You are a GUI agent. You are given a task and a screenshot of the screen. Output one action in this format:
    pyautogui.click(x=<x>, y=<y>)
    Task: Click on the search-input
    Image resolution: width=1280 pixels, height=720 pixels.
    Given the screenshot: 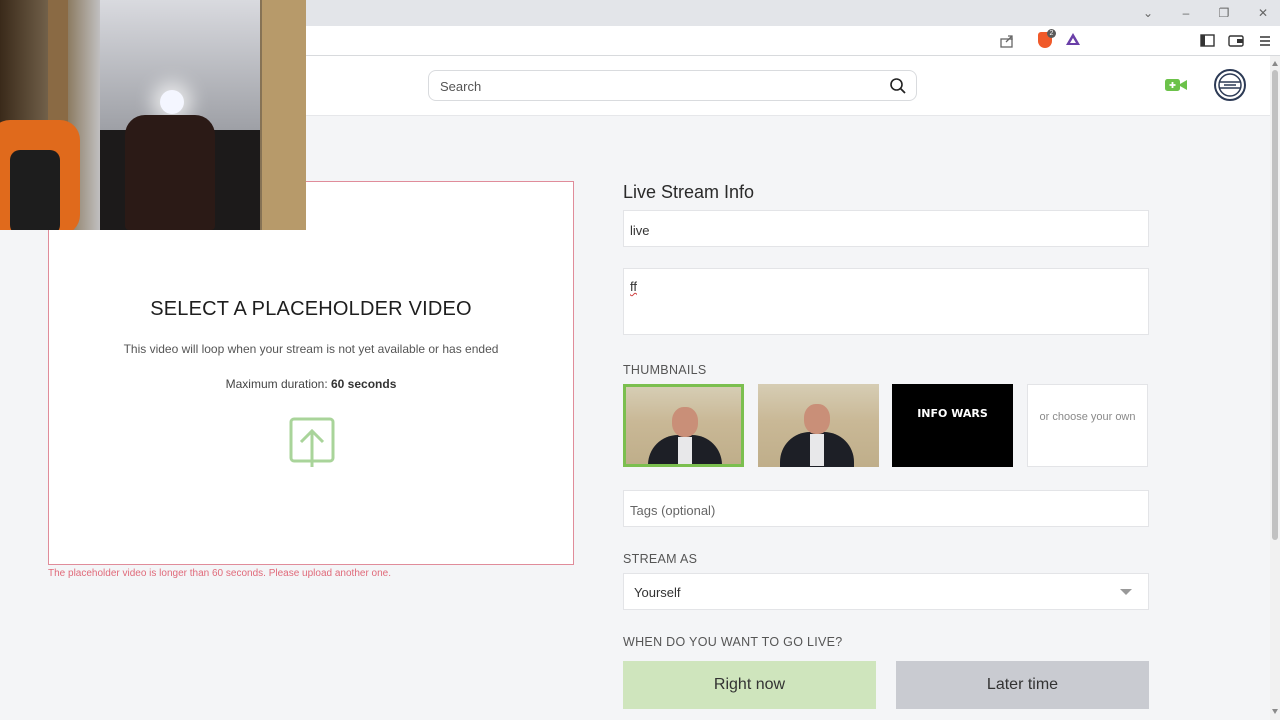 What is the action you would take?
    pyautogui.click(x=655, y=86)
    